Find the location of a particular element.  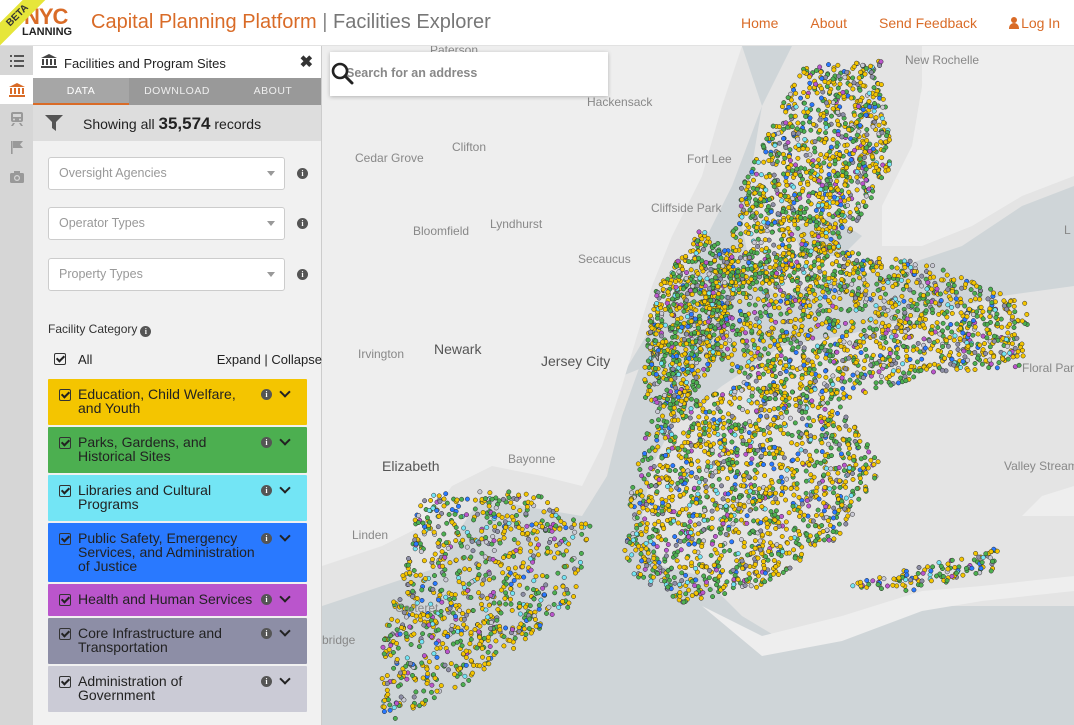

info-icon: i is located at coordinates (302, 223).